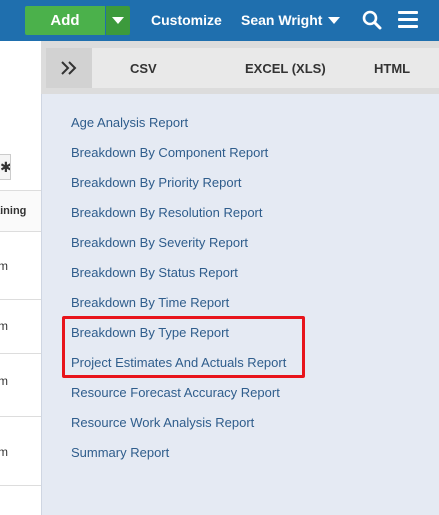 This screenshot has height=515, width=439. Describe the element at coordinates (372, 20) in the screenshot. I see `search-icon` at that location.